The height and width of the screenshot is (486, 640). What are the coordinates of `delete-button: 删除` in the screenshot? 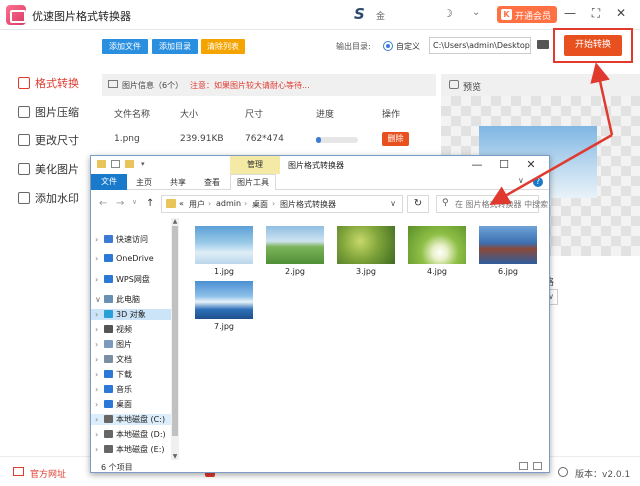 It's located at (395, 139).